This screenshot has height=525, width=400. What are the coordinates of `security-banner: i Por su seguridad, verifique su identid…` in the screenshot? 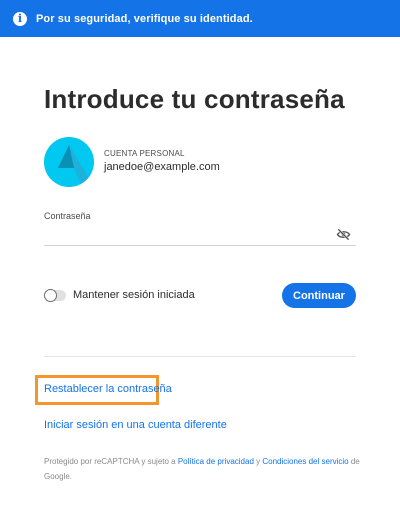 It's located at (200, 18).